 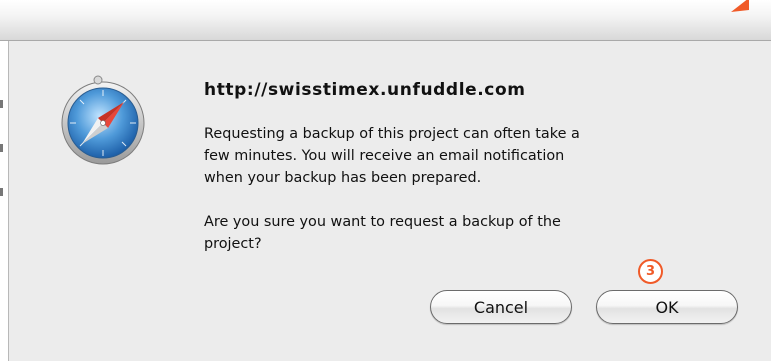 What do you see at coordinates (365, 90) in the screenshot?
I see `dialog-title: http://swisstimex.unfuddle.com` at bounding box center [365, 90].